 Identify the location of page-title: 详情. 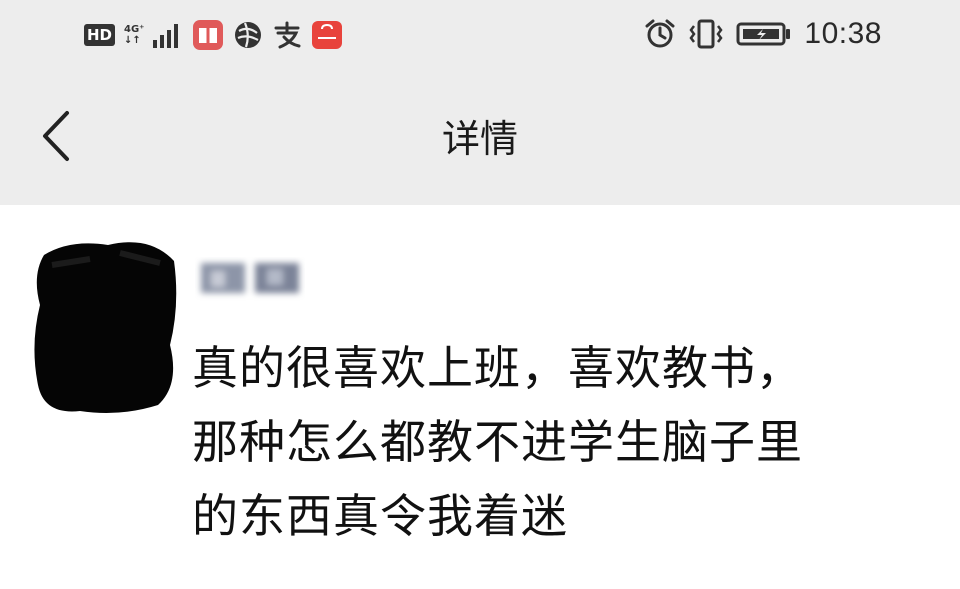
(479, 139).